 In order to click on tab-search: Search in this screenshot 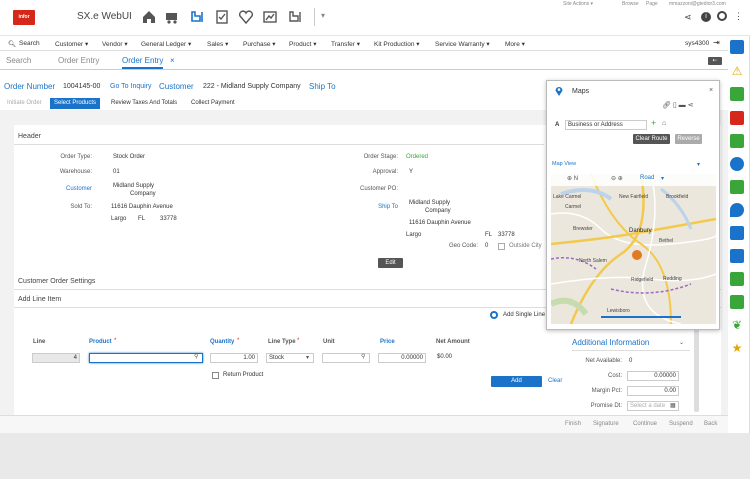, I will do `click(18, 60)`.